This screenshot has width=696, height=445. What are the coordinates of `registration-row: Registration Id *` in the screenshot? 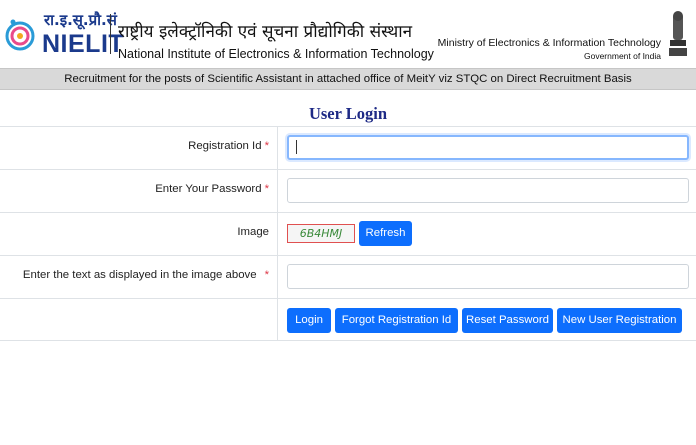 It's located at (348, 147).